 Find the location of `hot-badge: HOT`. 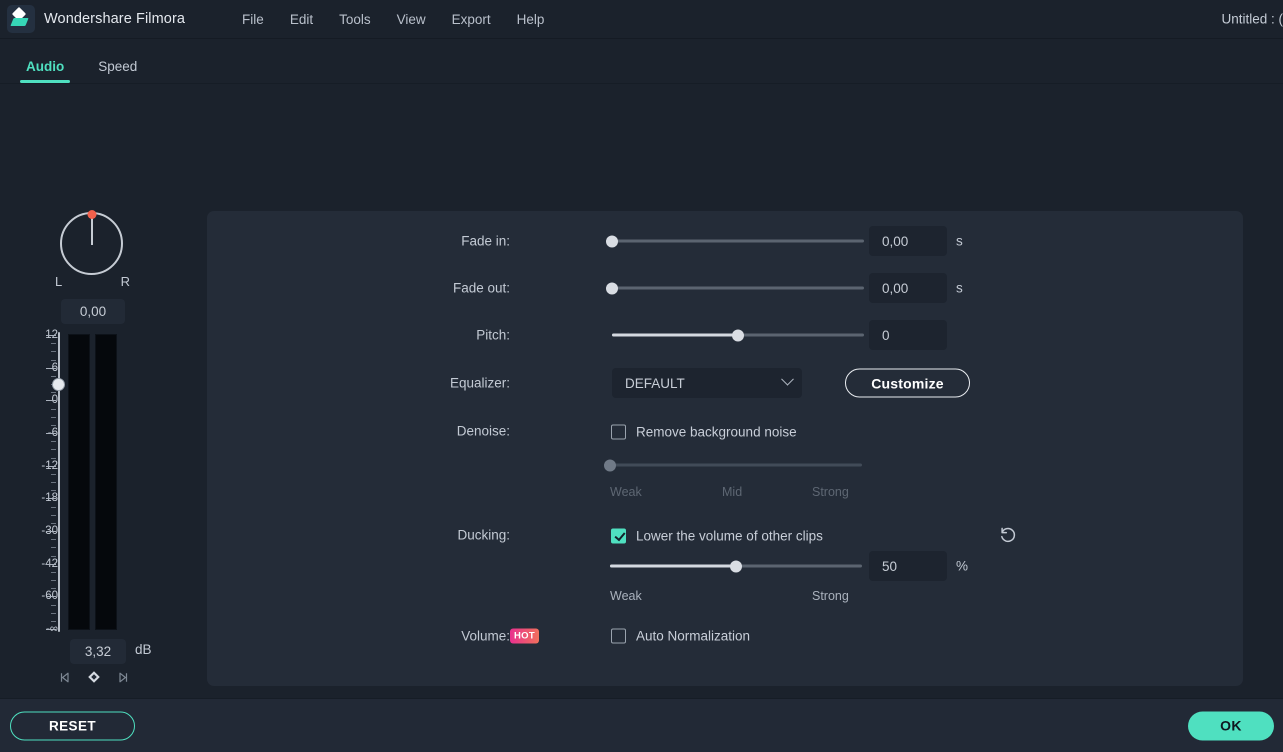

hot-badge: HOT is located at coordinates (524, 636).